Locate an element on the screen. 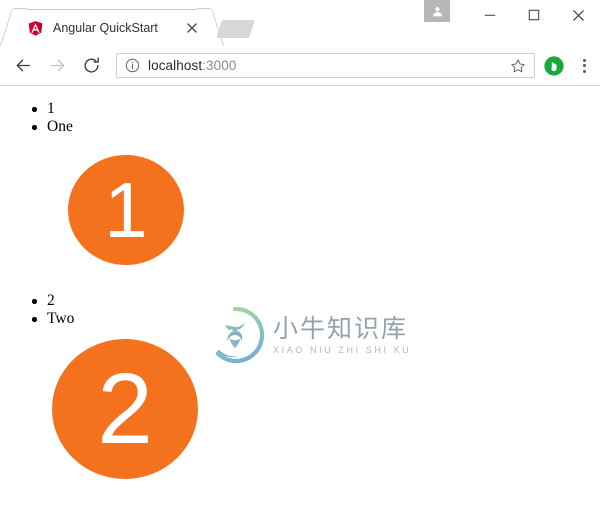  item-group-1: 1 One is located at coordinates (300, 118).